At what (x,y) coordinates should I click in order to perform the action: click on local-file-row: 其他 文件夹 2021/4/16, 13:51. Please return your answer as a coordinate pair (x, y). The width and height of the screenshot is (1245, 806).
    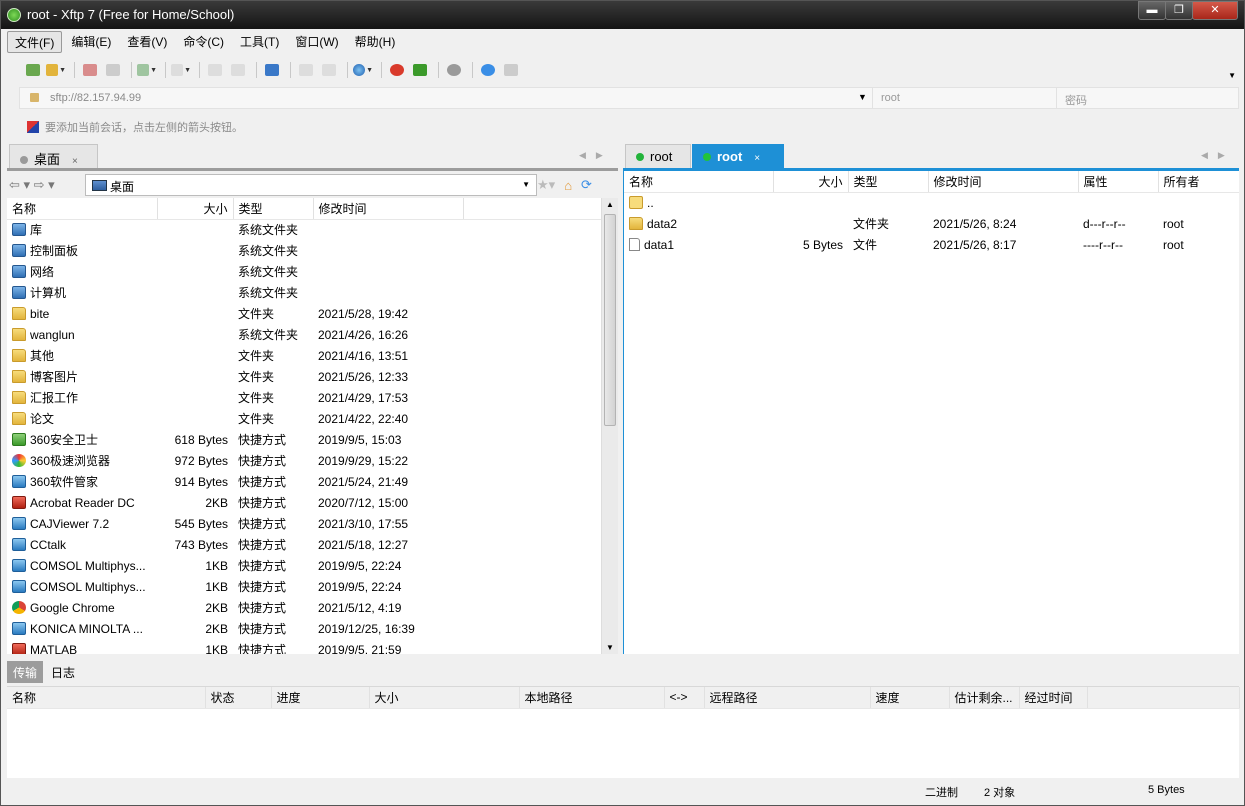
    Looking at the image, I should click on (305, 355).